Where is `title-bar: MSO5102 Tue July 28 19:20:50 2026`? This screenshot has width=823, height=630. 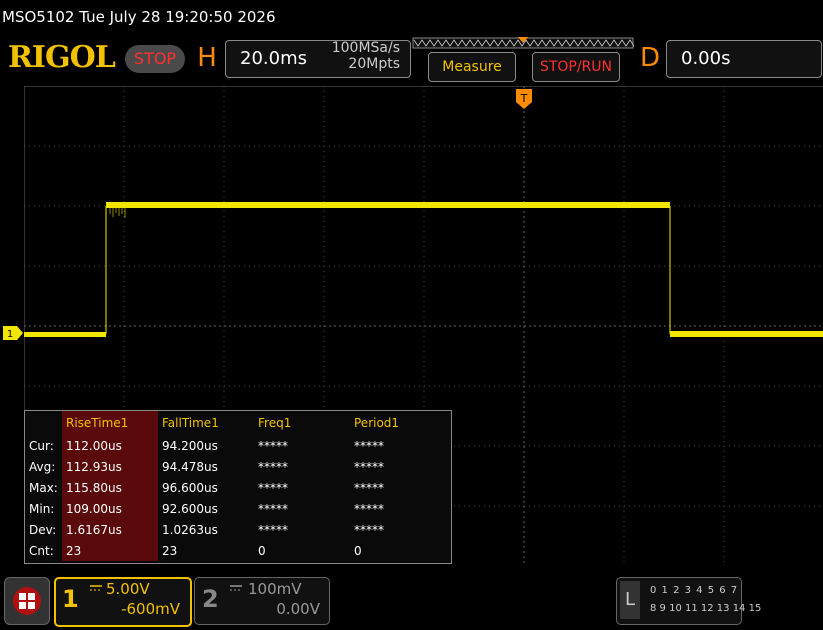 title-bar: MSO5102 Tue July 28 19:20:50 2026 is located at coordinates (139, 17).